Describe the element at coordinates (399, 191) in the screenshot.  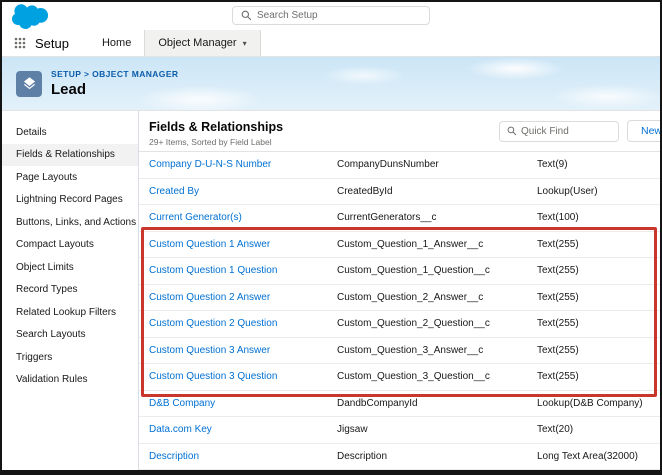
I see `table-row: Created By CreatedById Lookup(User)` at that location.